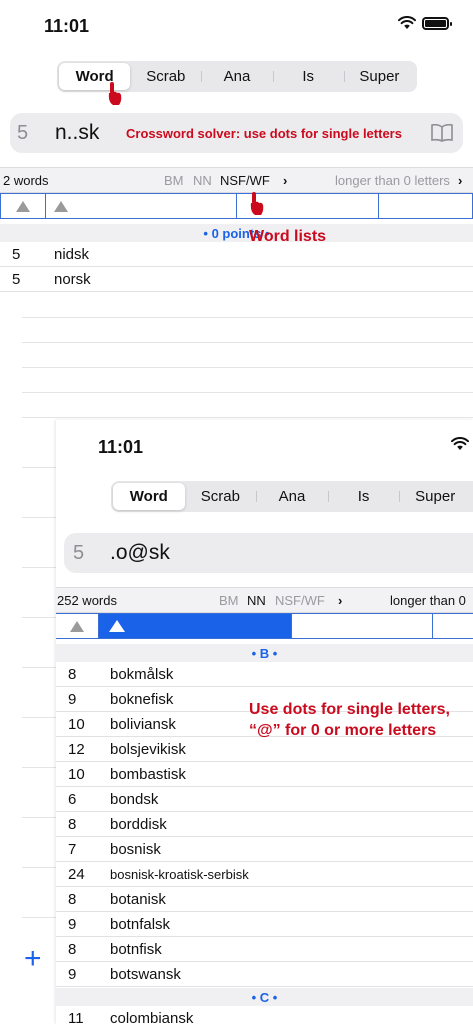 This screenshot has height=1024, width=473. I want to click on list-item: 11 colombiansk, so click(264, 1015).